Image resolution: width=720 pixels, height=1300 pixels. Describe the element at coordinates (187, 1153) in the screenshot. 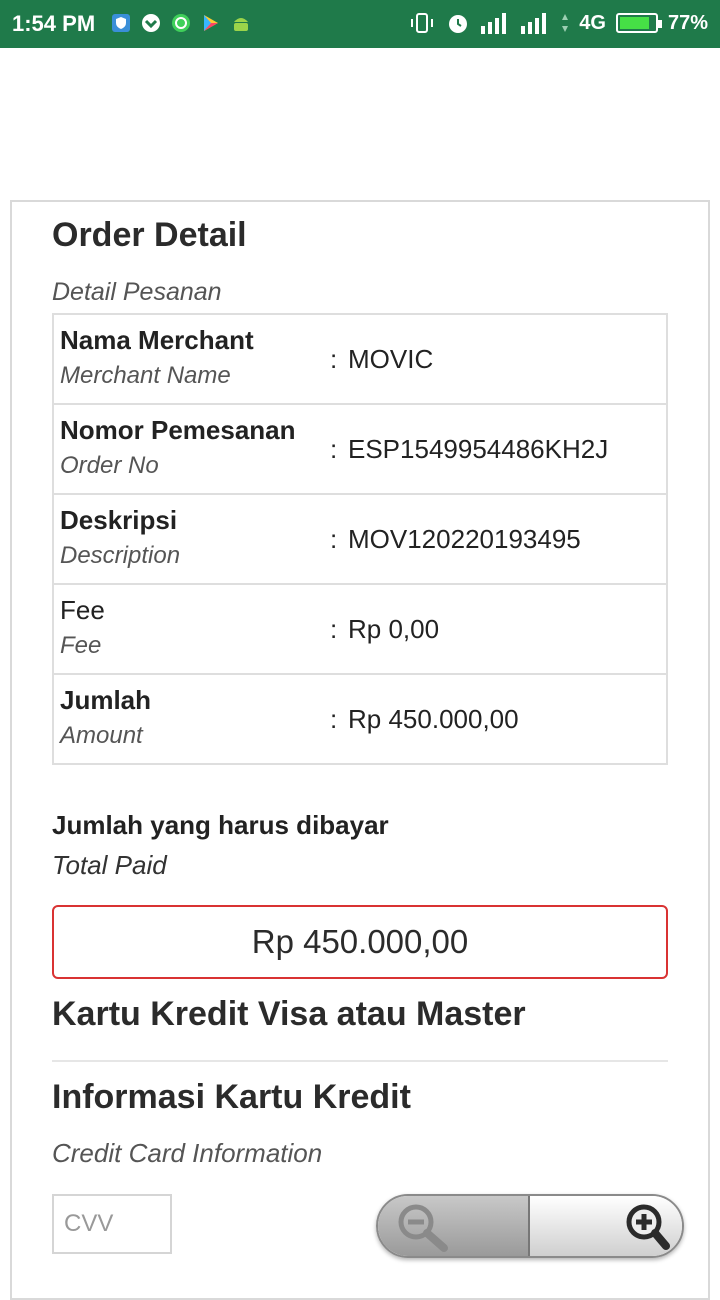

I see `credit-card-info-subheading: Credit Card Information` at that location.